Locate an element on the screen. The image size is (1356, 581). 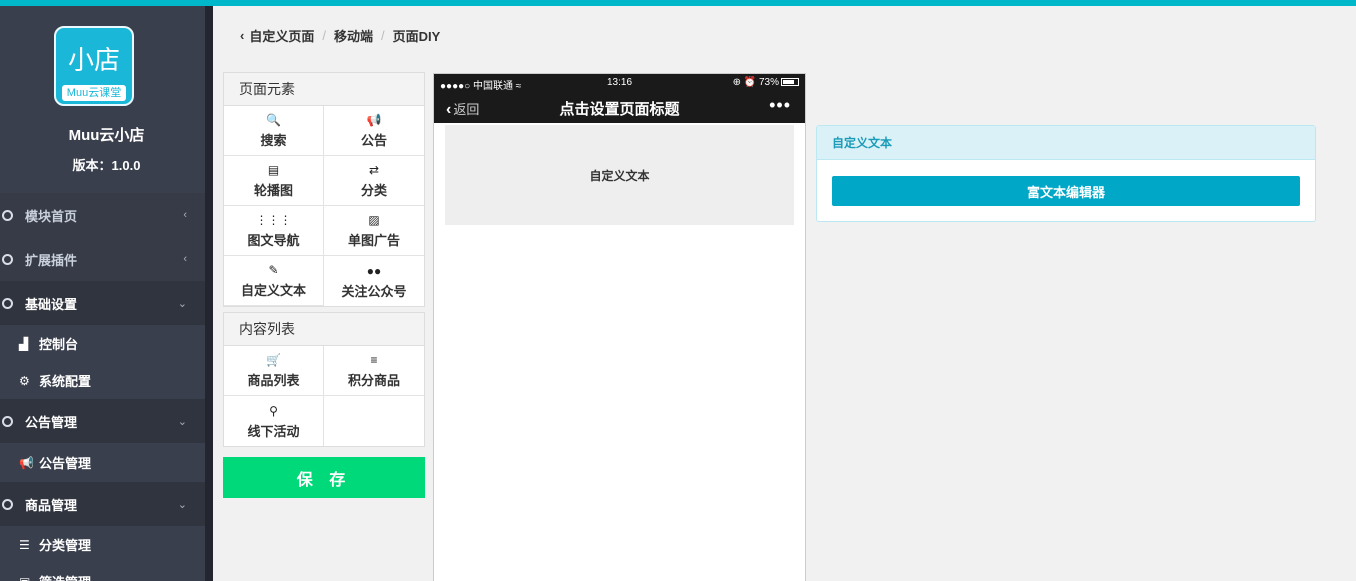
gears-icon: ⚙ is located at coordinates (24, 380).